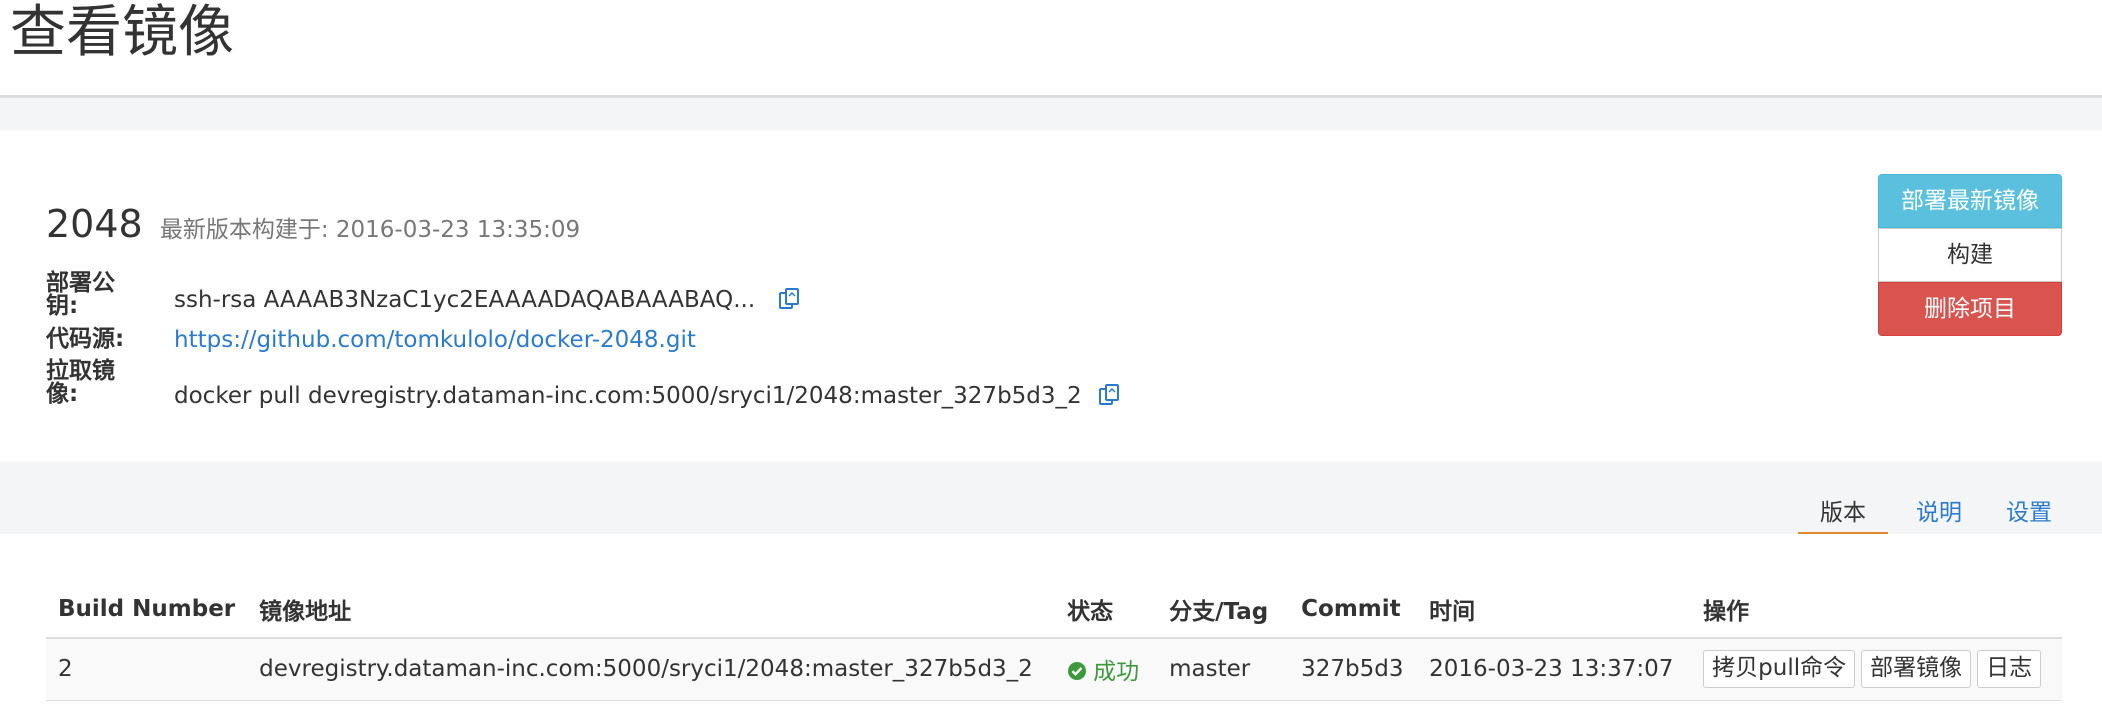  I want to click on tab-settings: 设置, so click(2029, 514).